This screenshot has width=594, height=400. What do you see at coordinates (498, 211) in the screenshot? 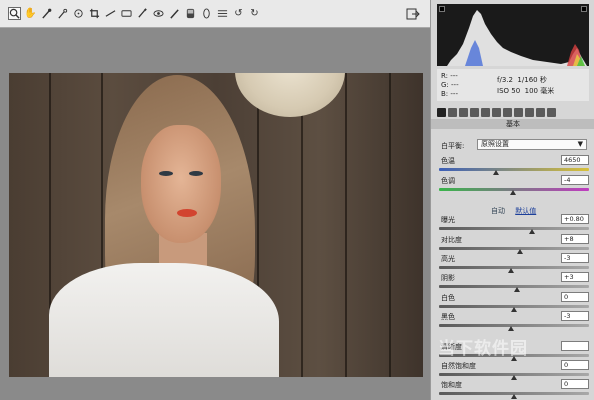
I see `auto-button: 自动` at bounding box center [498, 211].